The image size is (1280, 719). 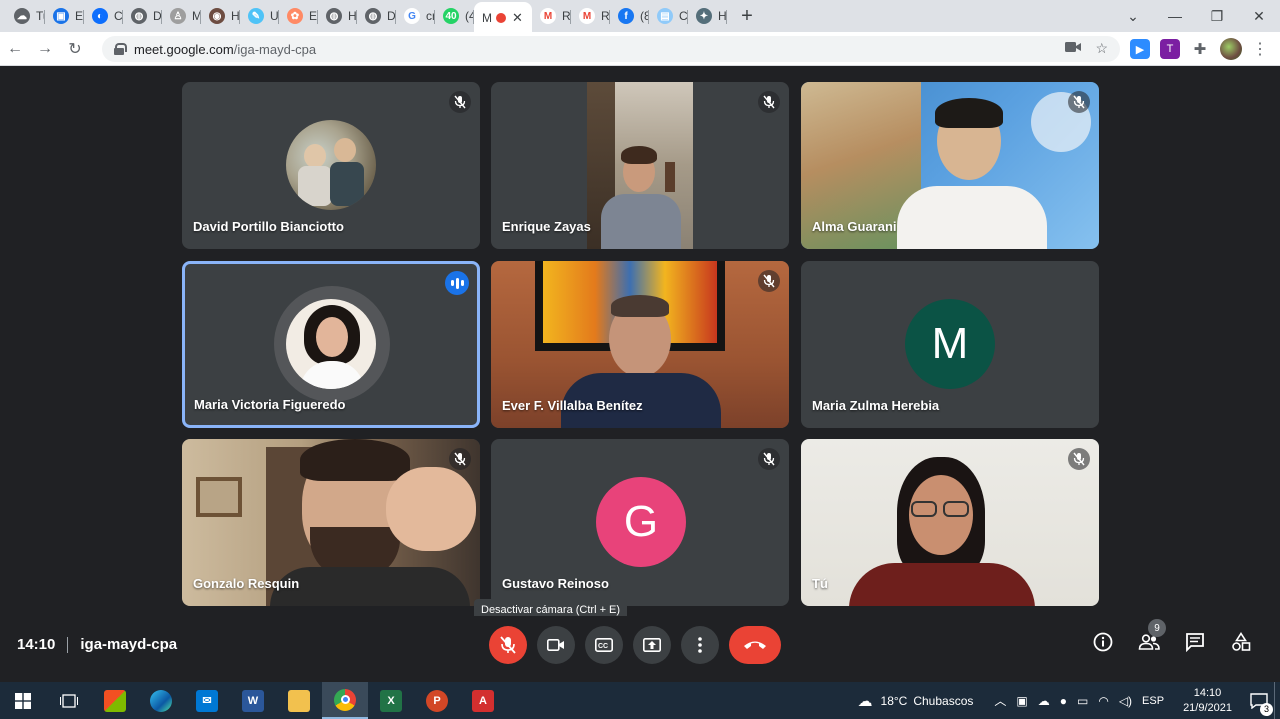 I want to click on flower-icon: ✿, so click(x=295, y=16).